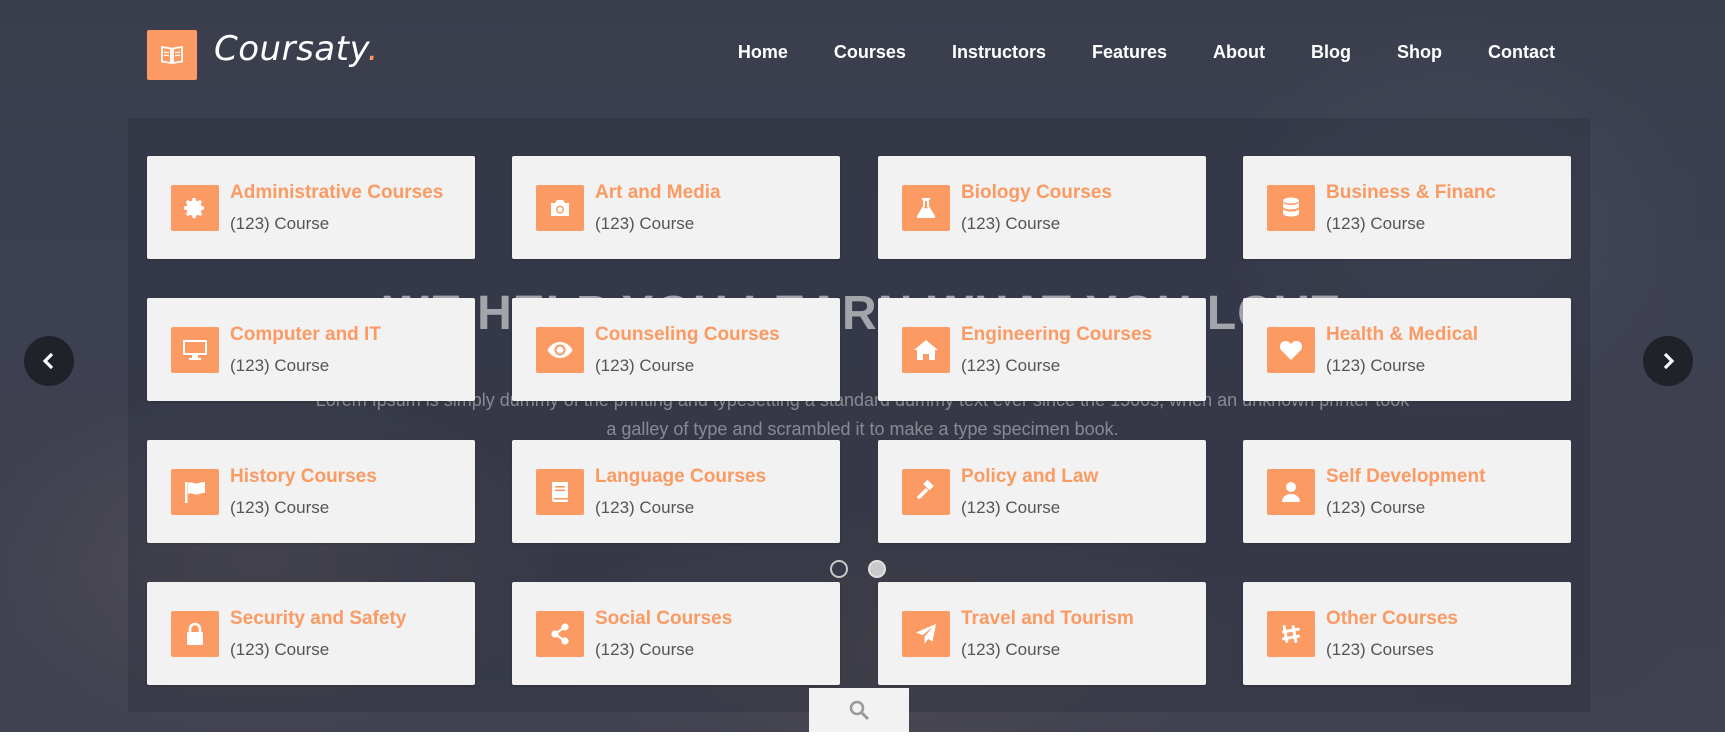  I want to click on nav-blog: Blog, so click(1331, 52).